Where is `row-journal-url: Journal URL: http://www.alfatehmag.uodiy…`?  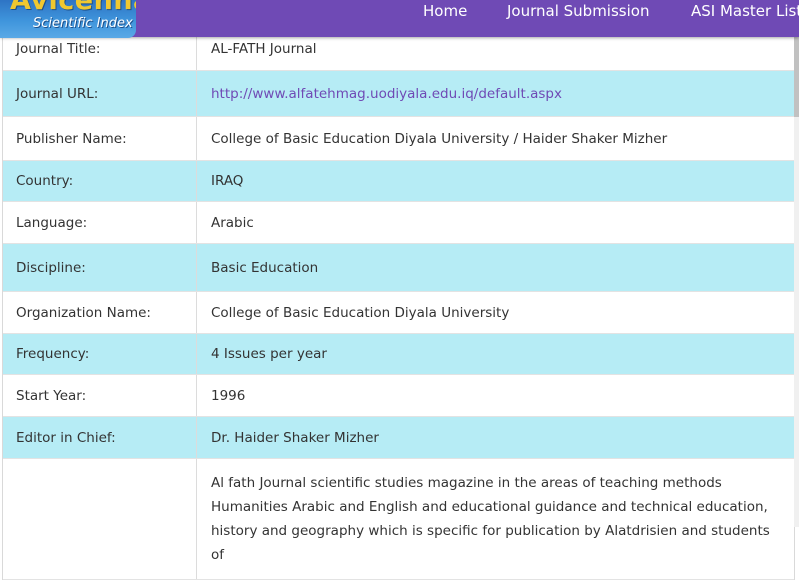
row-journal-url: Journal URL: http://www.alfatehmag.uodiy… is located at coordinates (398, 94).